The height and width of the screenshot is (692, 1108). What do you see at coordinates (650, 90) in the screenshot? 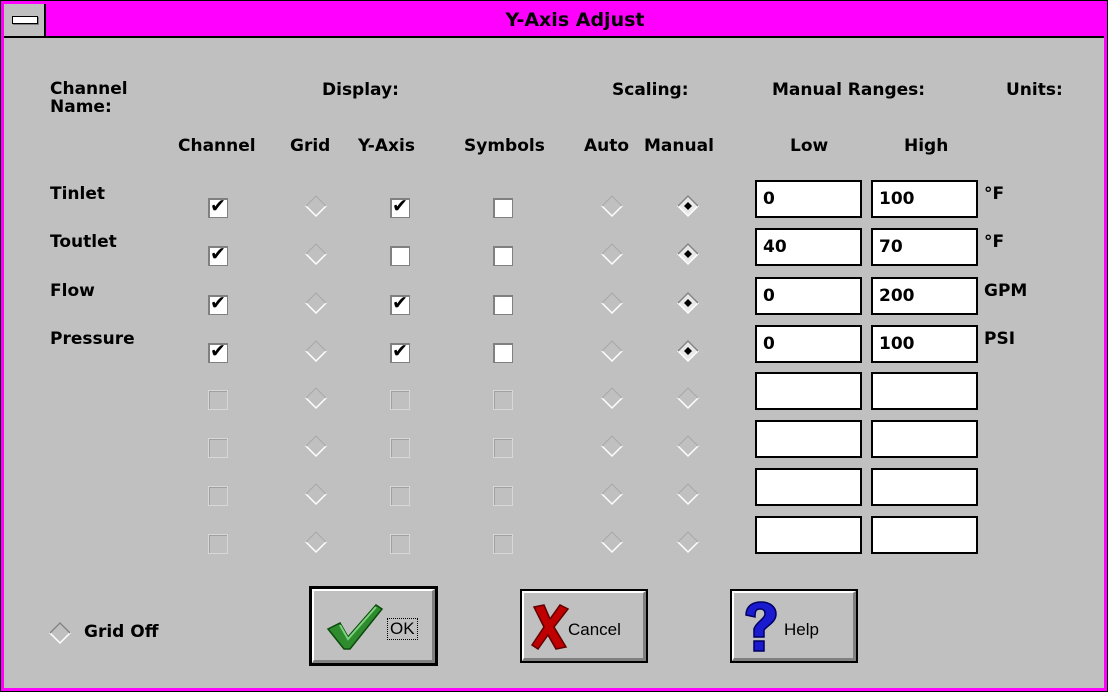
I see `header-scaling: Scaling:` at bounding box center [650, 90].